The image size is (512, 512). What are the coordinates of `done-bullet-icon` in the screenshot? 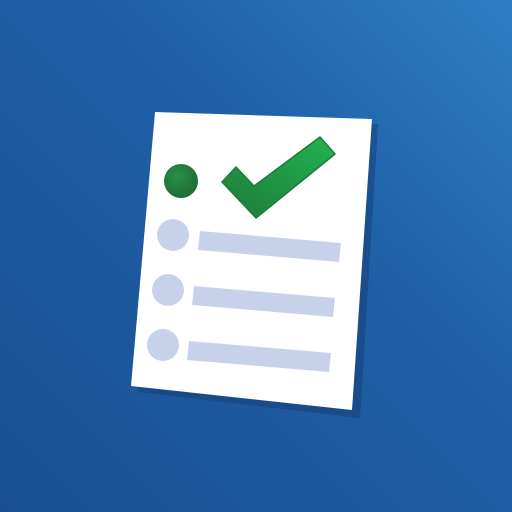 It's located at (181, 181).